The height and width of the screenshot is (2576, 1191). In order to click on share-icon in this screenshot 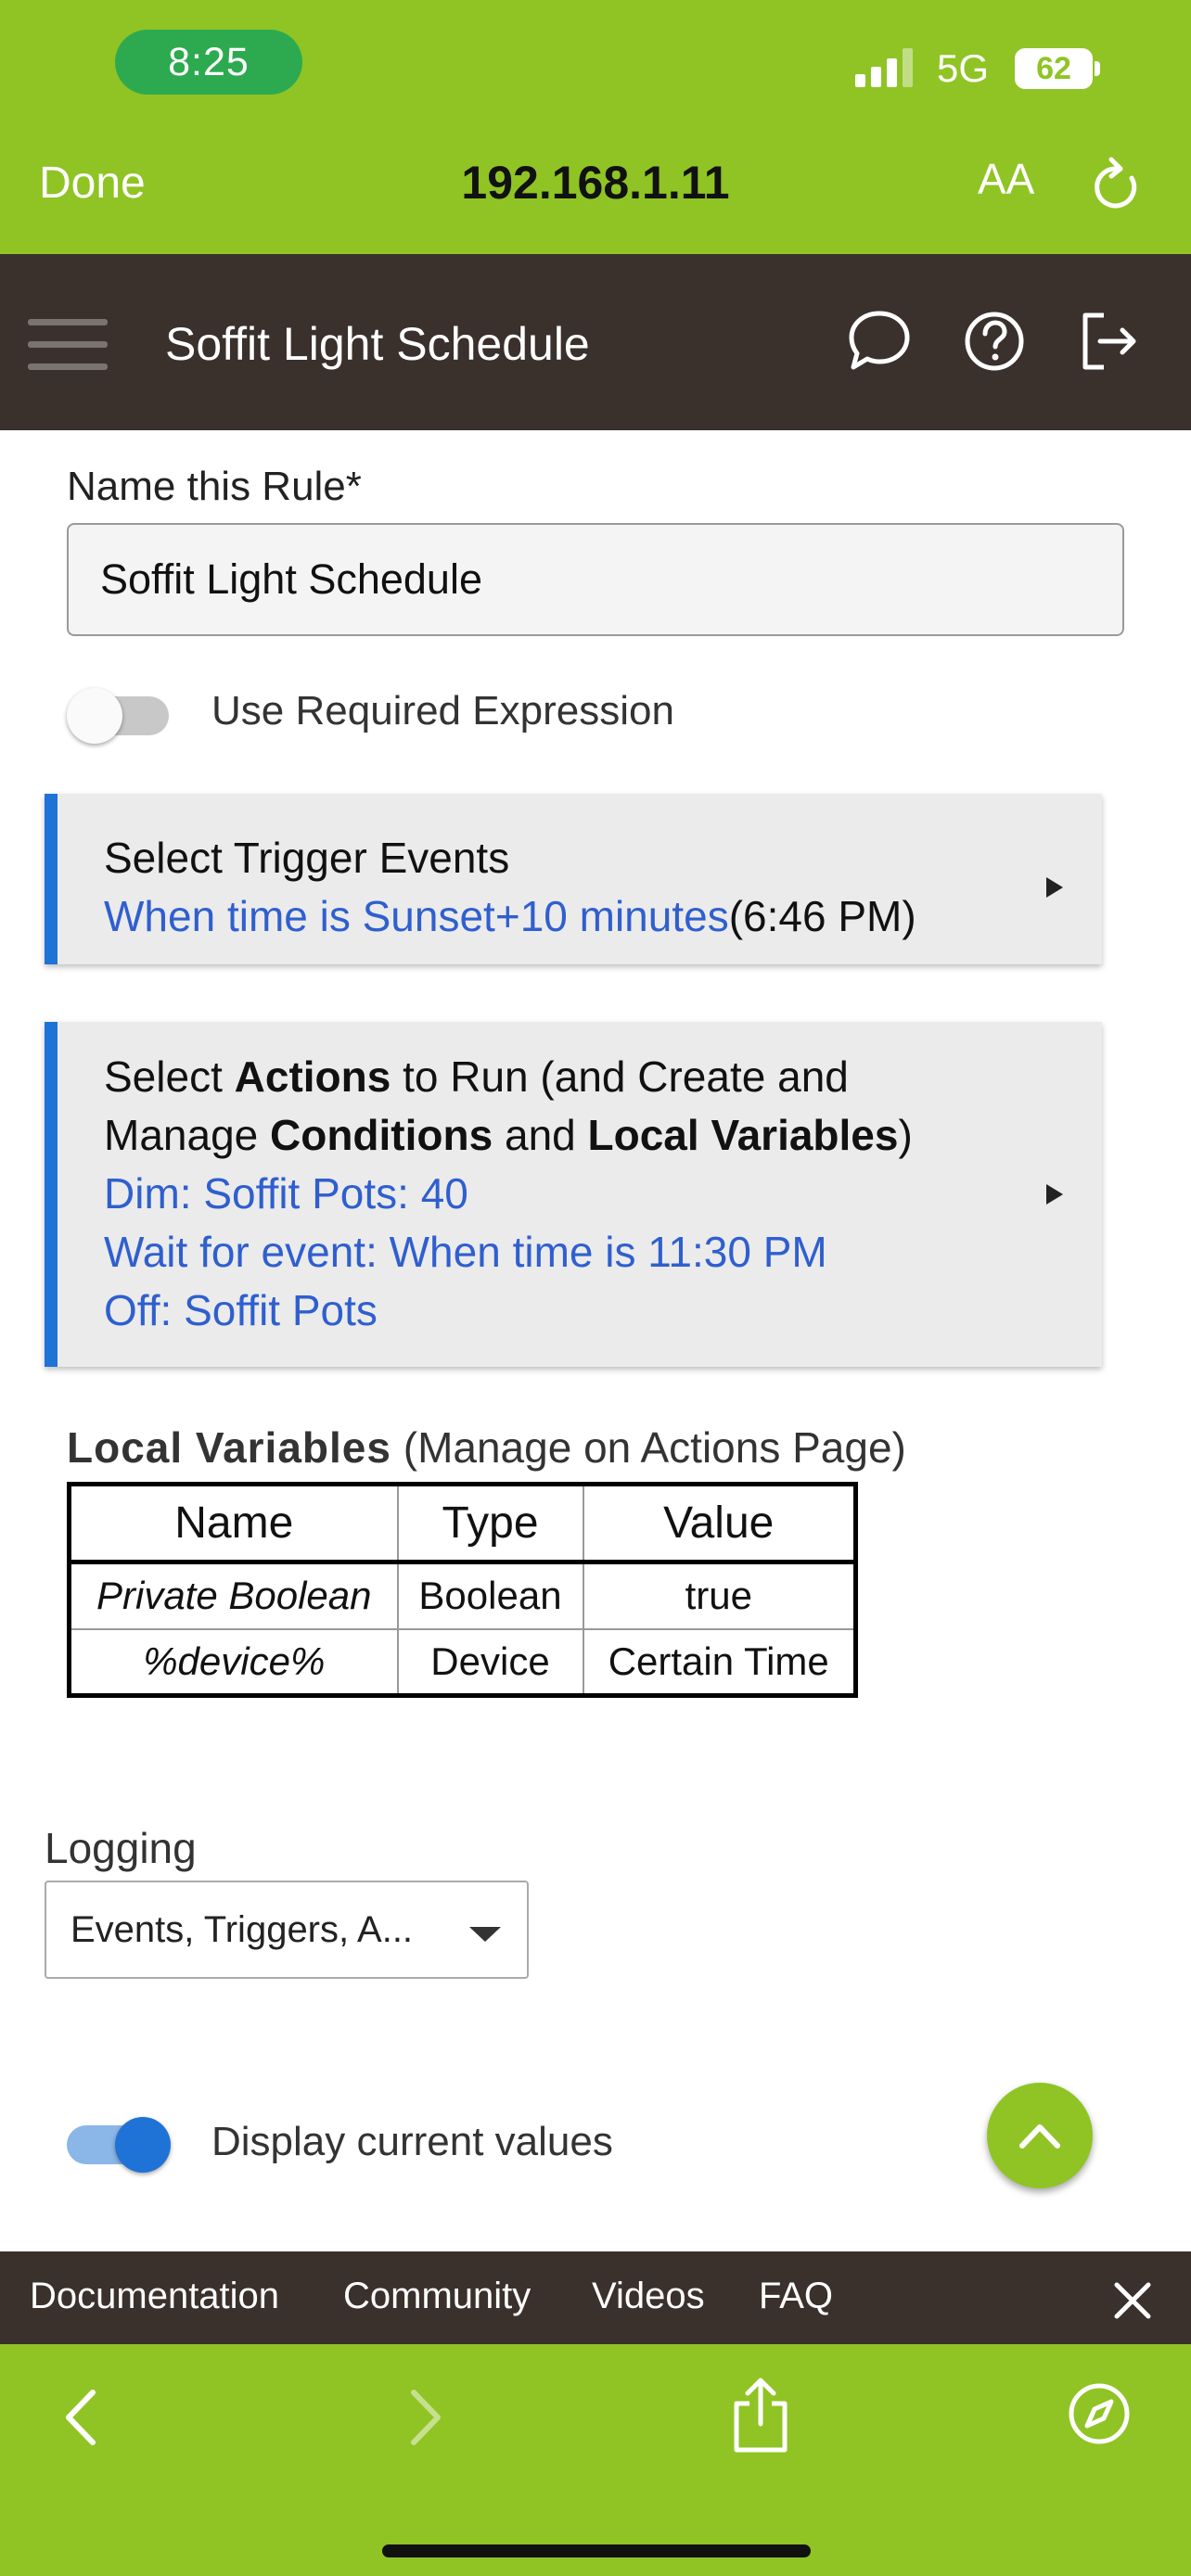, I will do `click(760, 2415)`.